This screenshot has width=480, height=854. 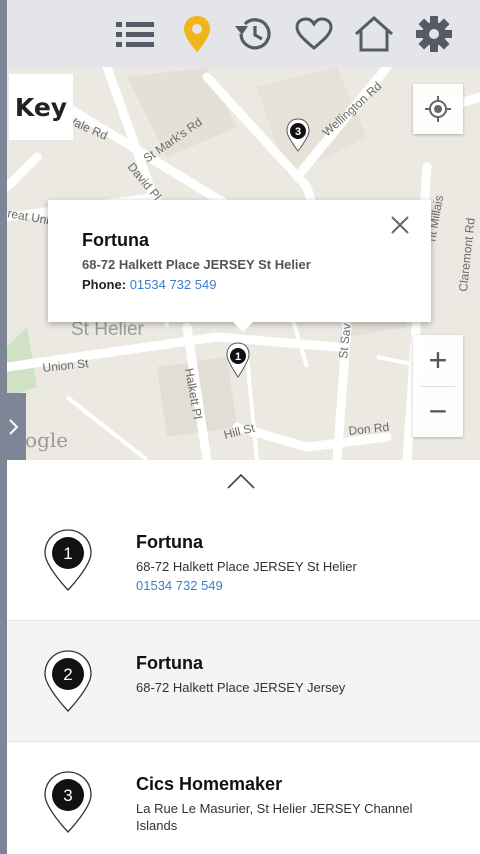 What do you see at coordinates (434, 34) in the screenshot?
I see `gear-icon` at bounding box center [434, 34].